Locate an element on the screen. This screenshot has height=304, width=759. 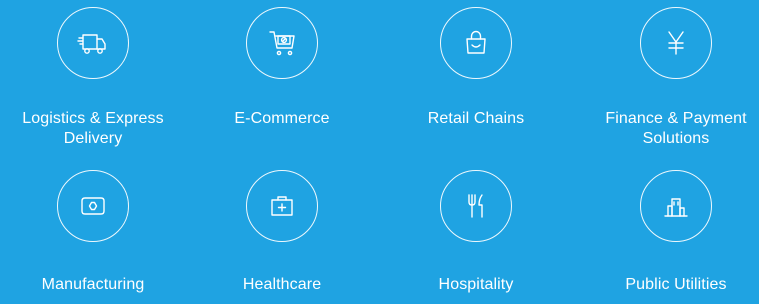
industry-ecommerce: E-Commerce is located at coordinates (282, 68).